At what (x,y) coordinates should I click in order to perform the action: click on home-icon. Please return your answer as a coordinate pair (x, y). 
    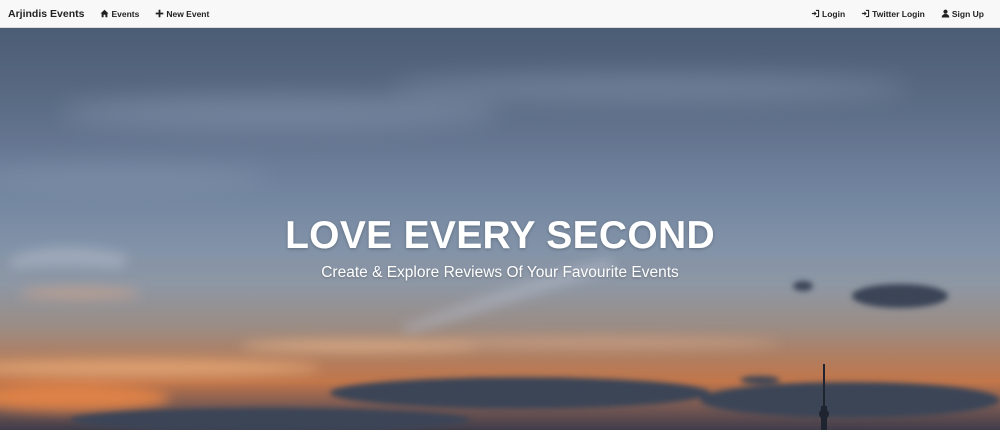
    Looking at the image, I should click on (104, 13).